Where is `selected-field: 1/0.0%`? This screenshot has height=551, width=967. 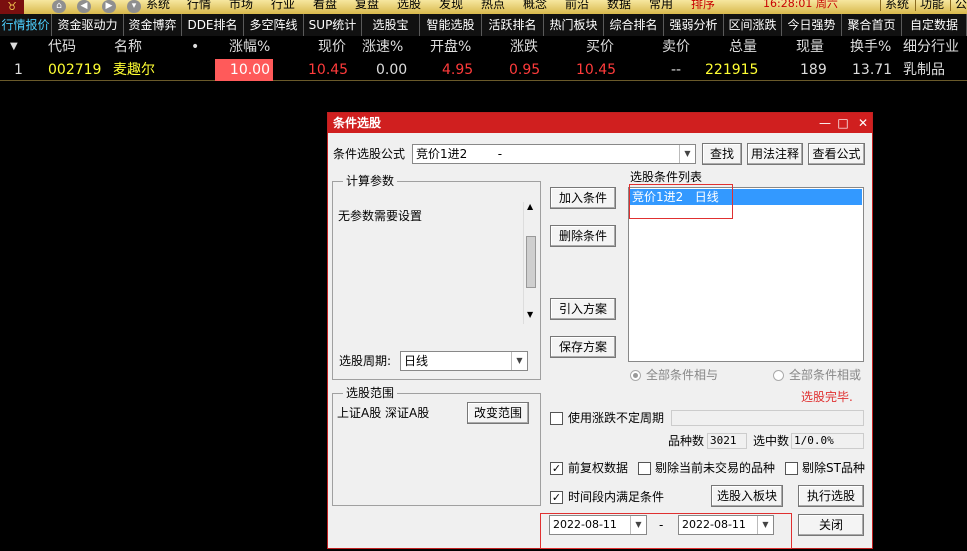 selected-field: 1/0.0% is located at coordinates (827, 441).